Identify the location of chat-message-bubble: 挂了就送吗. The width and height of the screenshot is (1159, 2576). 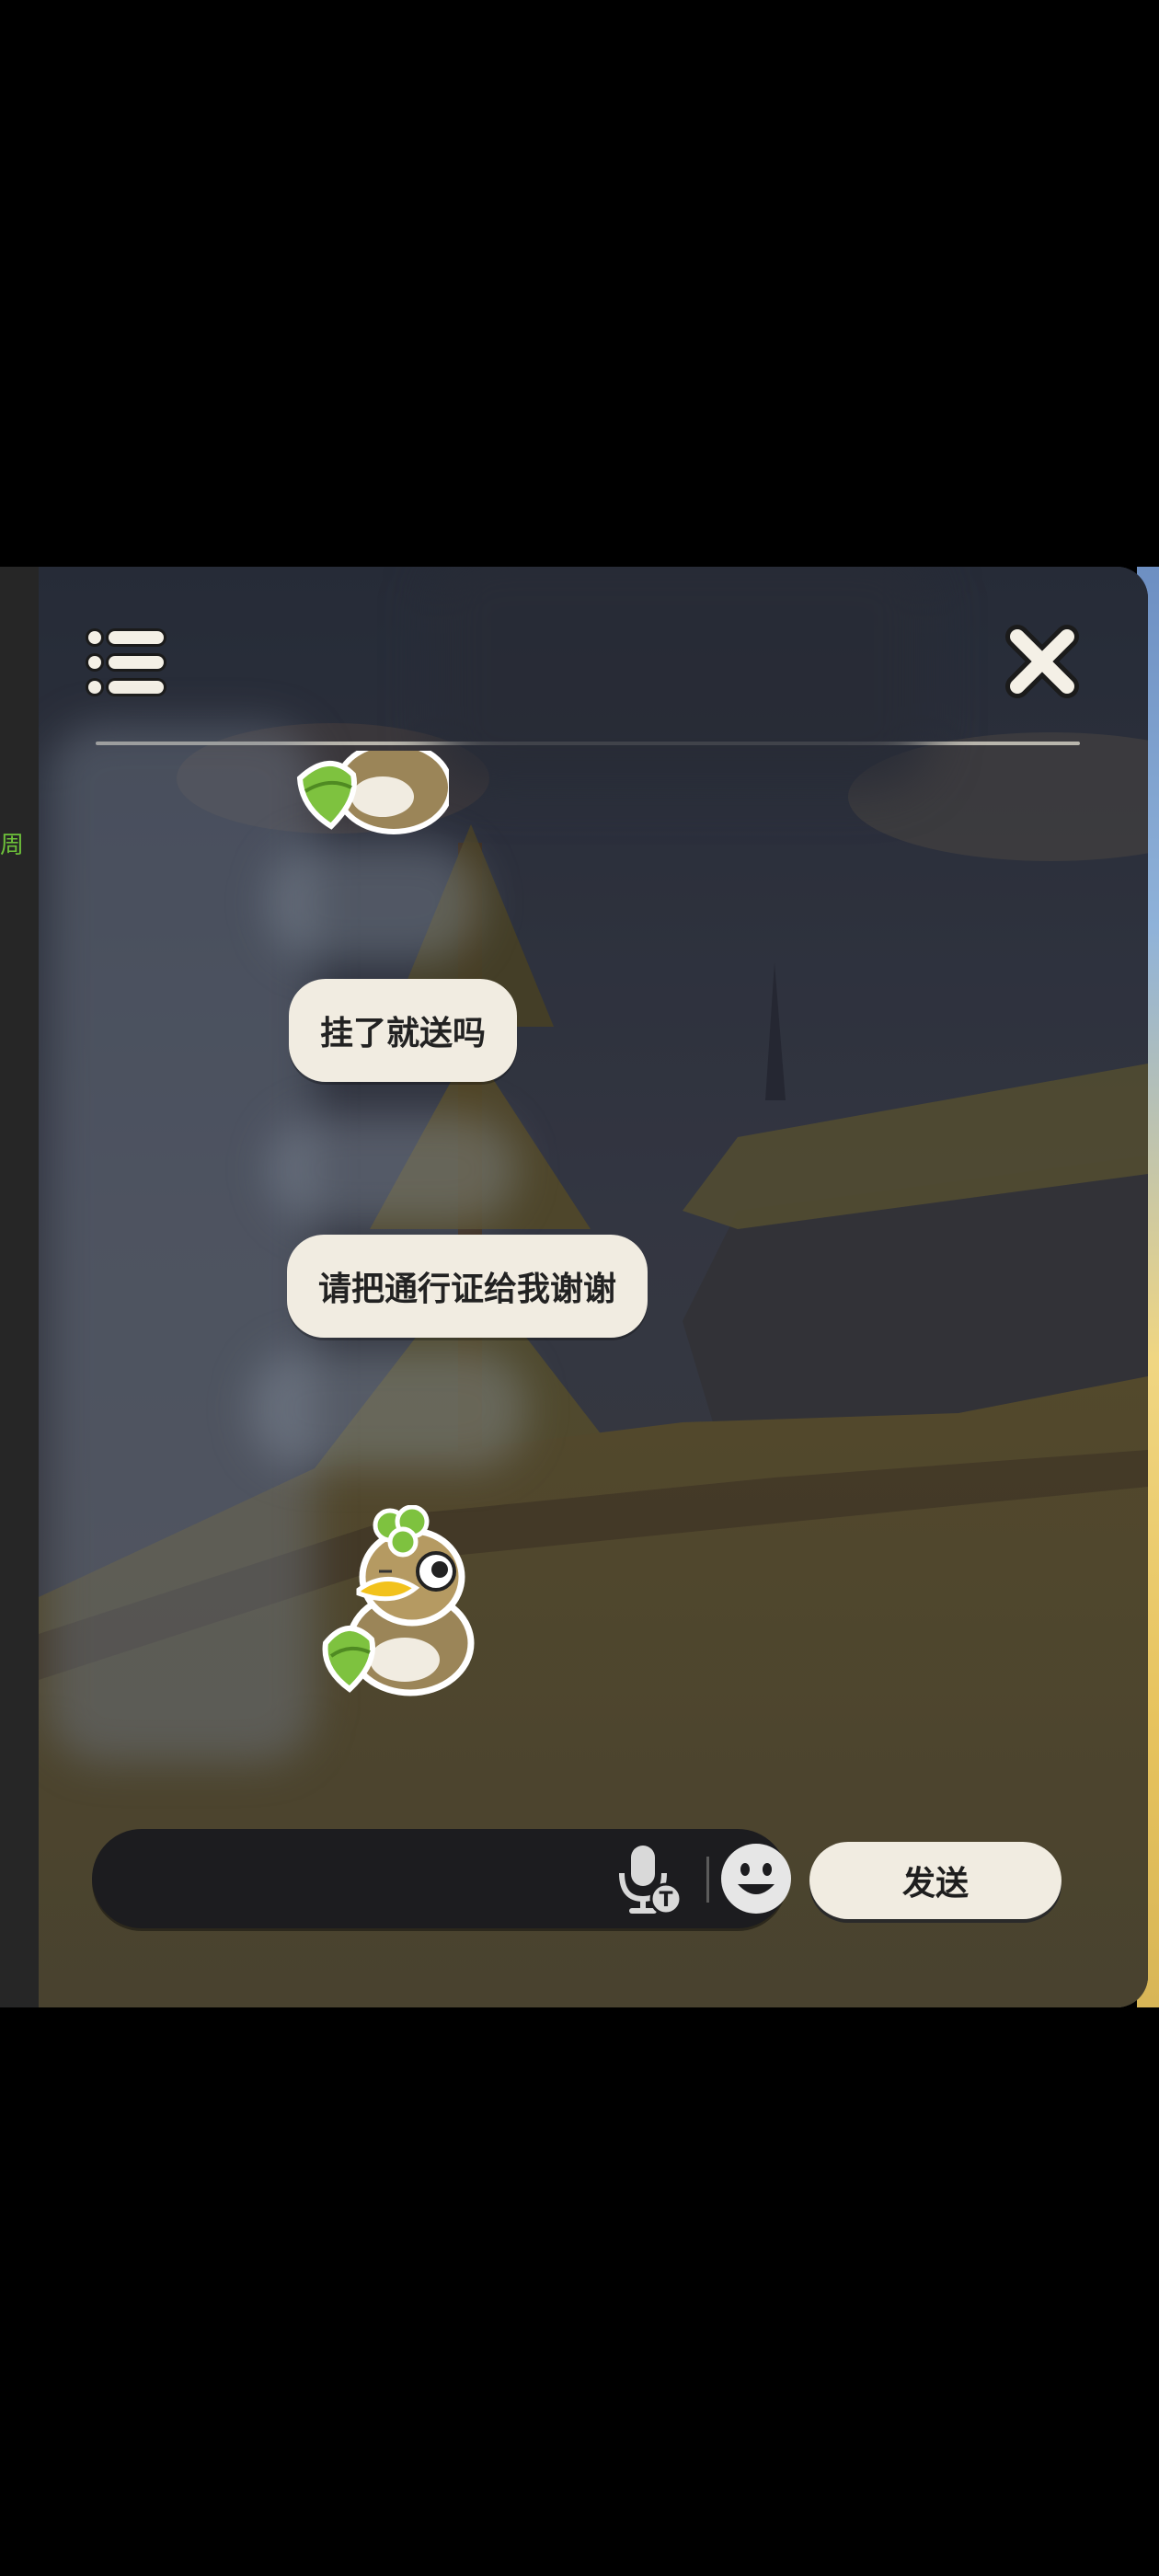
(403, 1030).